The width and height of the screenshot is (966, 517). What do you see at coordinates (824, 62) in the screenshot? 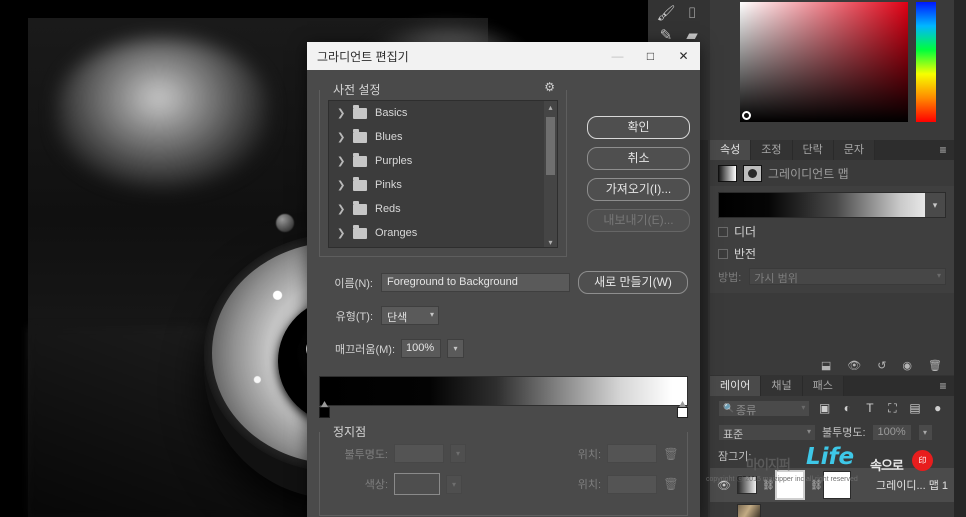
I see `color-picker-sv-square` at bounding box center [824, 62].